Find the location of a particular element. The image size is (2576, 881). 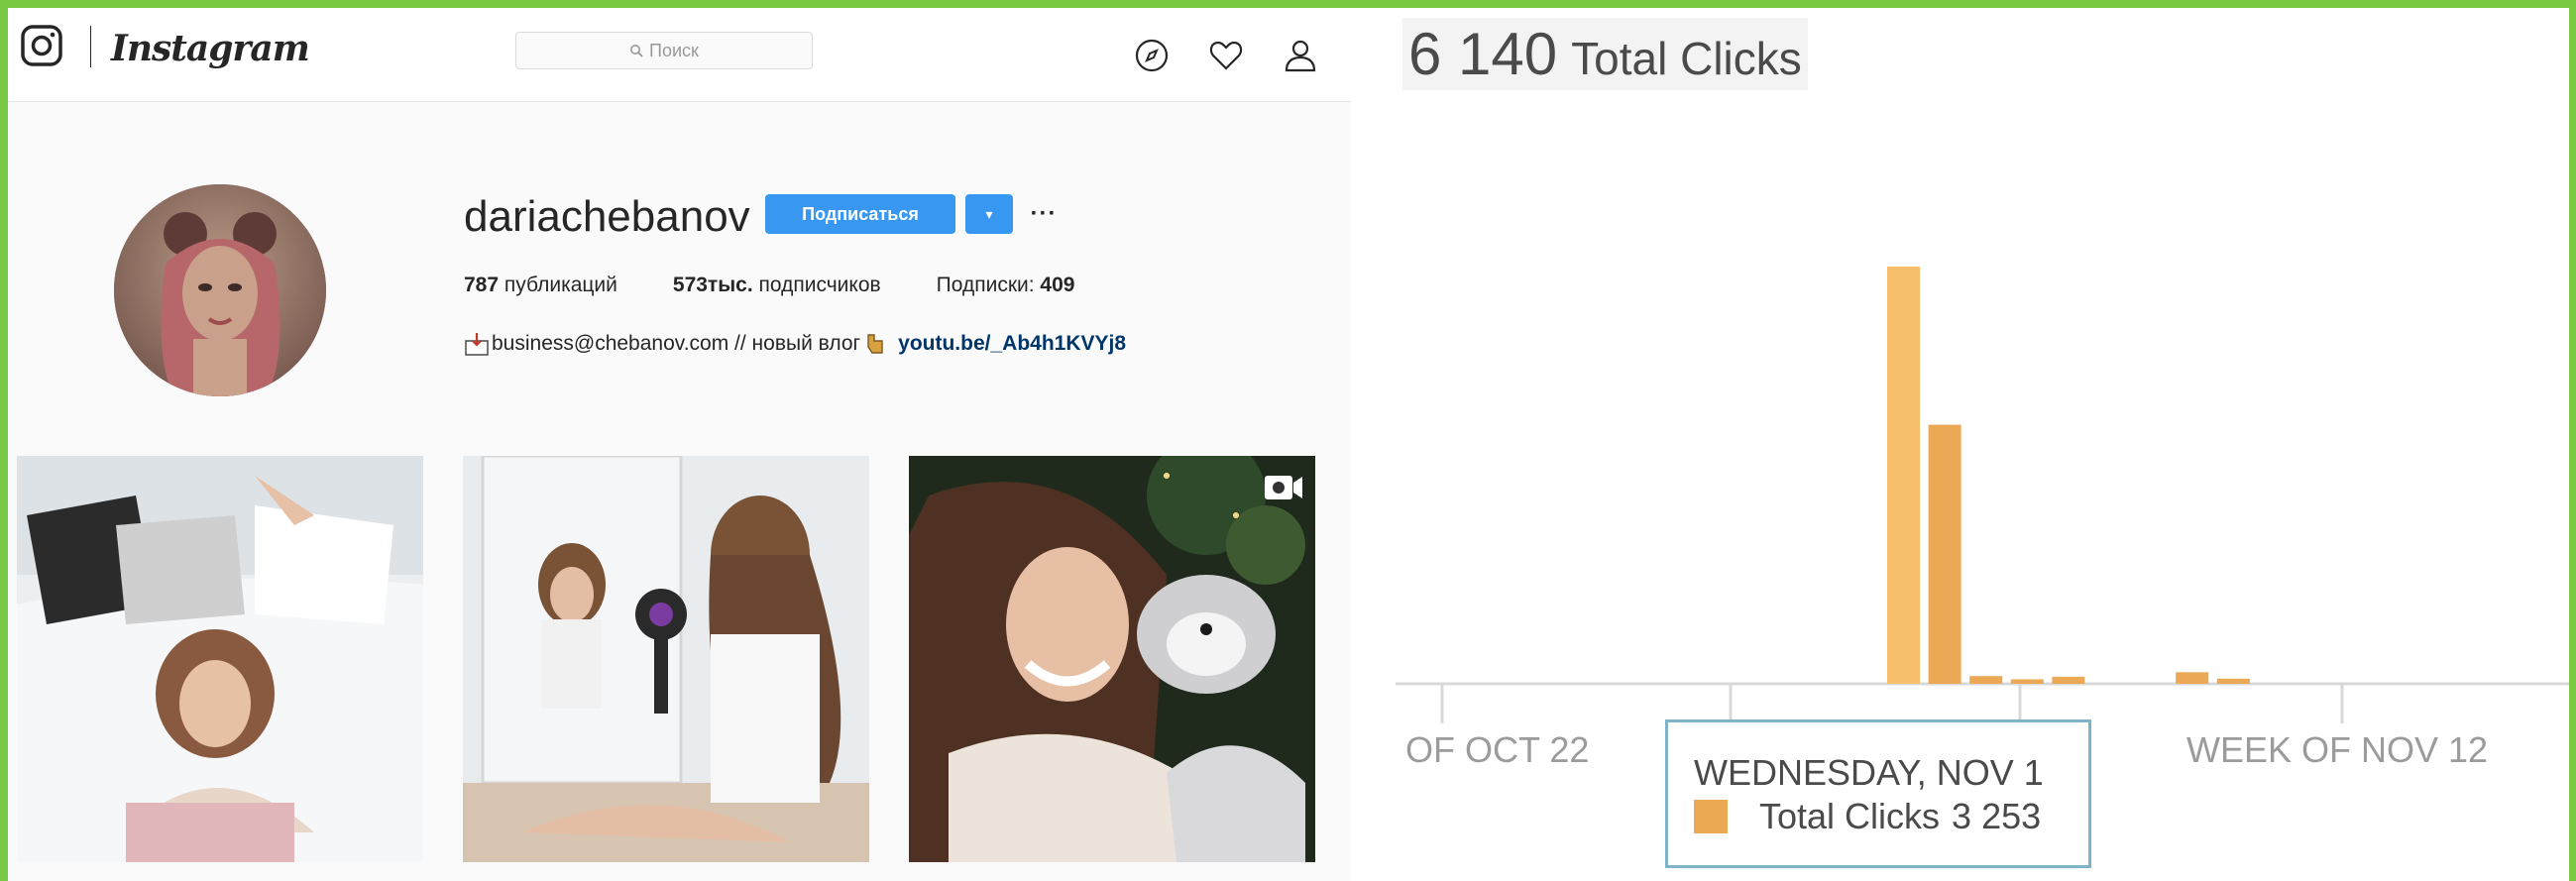

suggested-dropdown-button: ▾ is located at coordinates (989, 214).